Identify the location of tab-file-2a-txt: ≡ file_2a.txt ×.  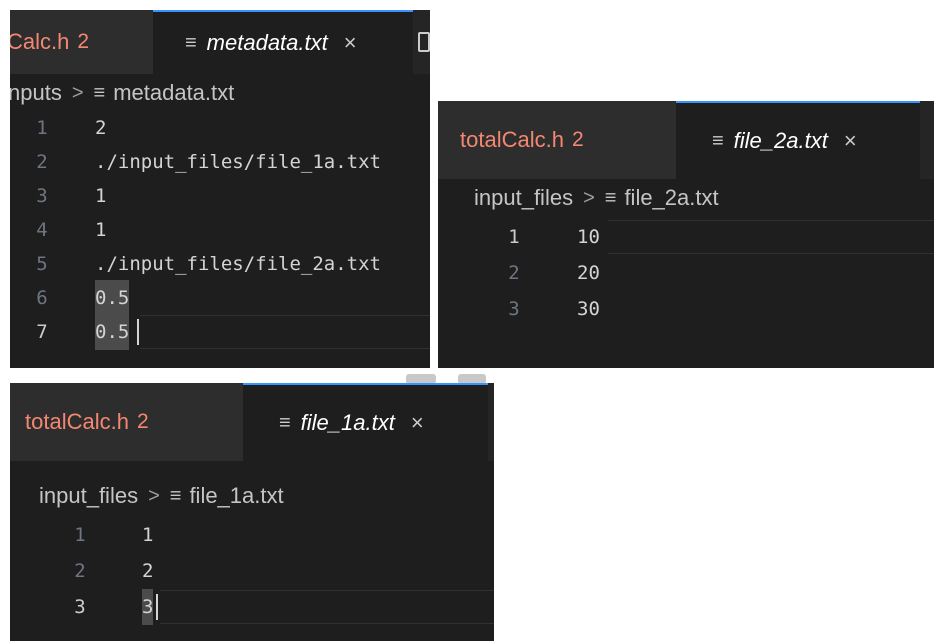
(798, 140).